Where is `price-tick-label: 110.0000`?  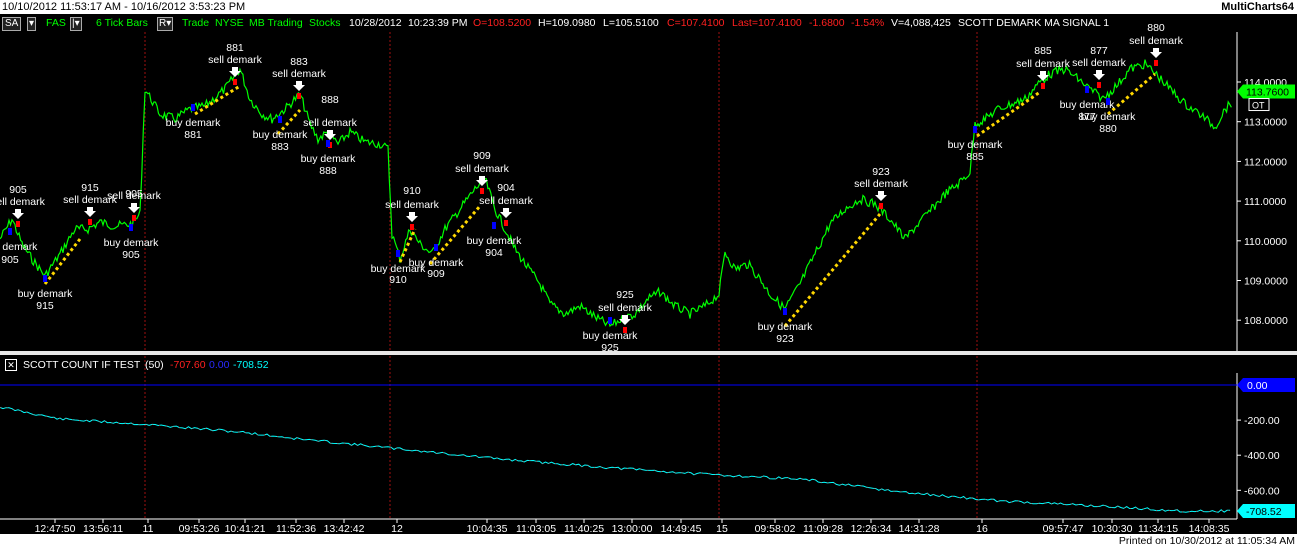 price-tick-label: 110.0000 is located at coordinates (1265, 242).